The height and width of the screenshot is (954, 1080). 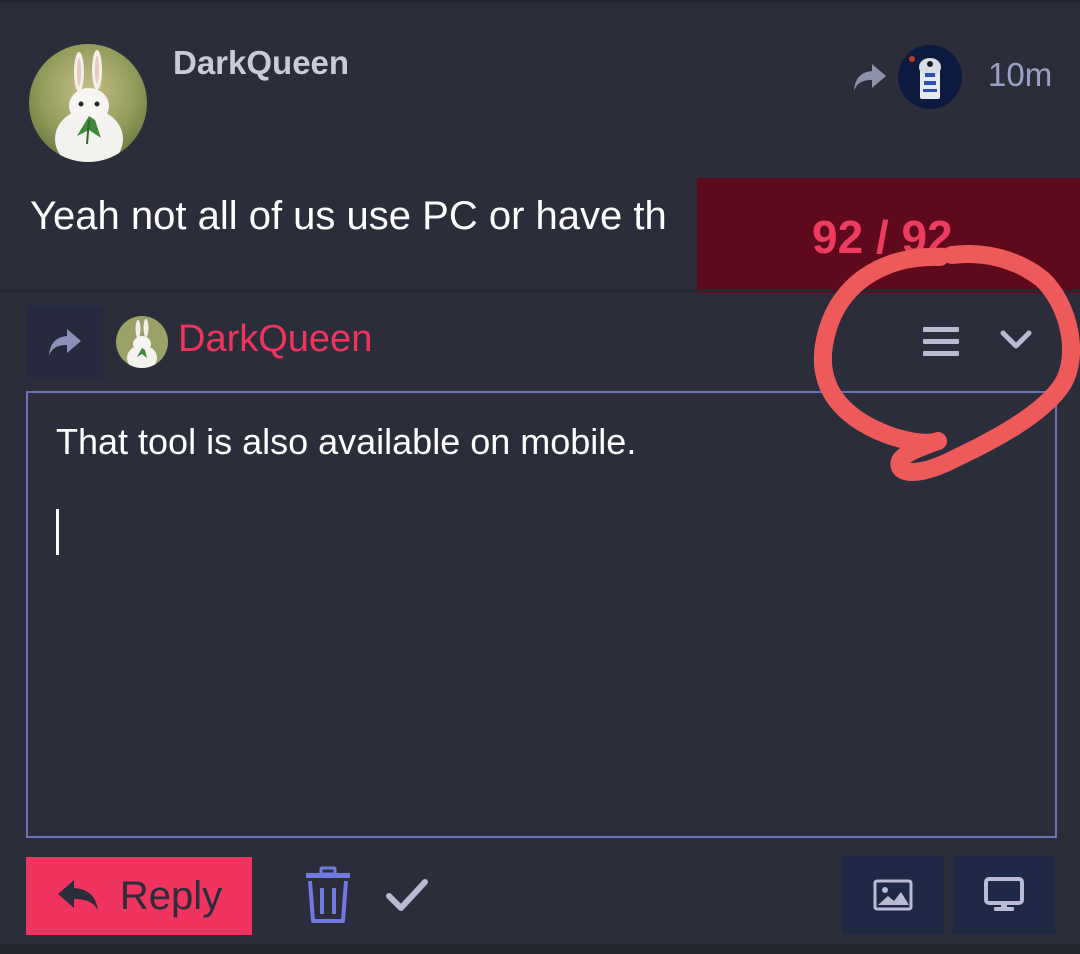 I want to click on insert-image-button, so click(x=893, y=895).